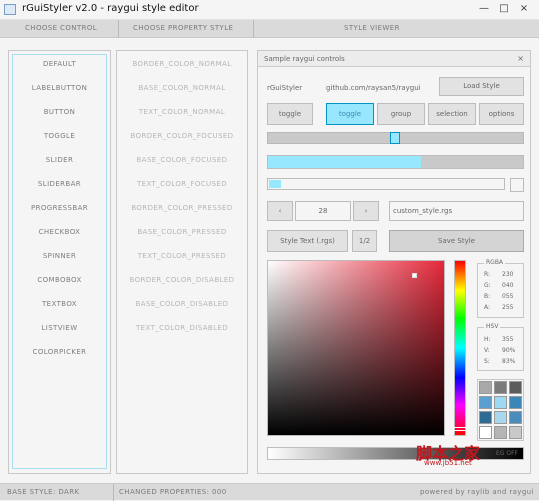 This screenshot has height=501, width=539. I want to click on changed-properties-status: CHANGED PROPERTIES: 000, so click(173, 492).